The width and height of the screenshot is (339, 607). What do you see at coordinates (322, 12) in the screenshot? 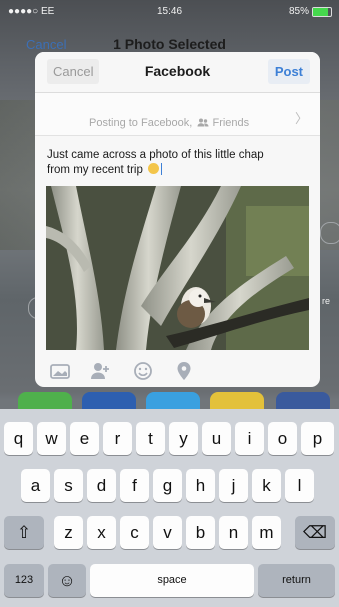
I see `battery-icon` at bounding box center [322, 12].